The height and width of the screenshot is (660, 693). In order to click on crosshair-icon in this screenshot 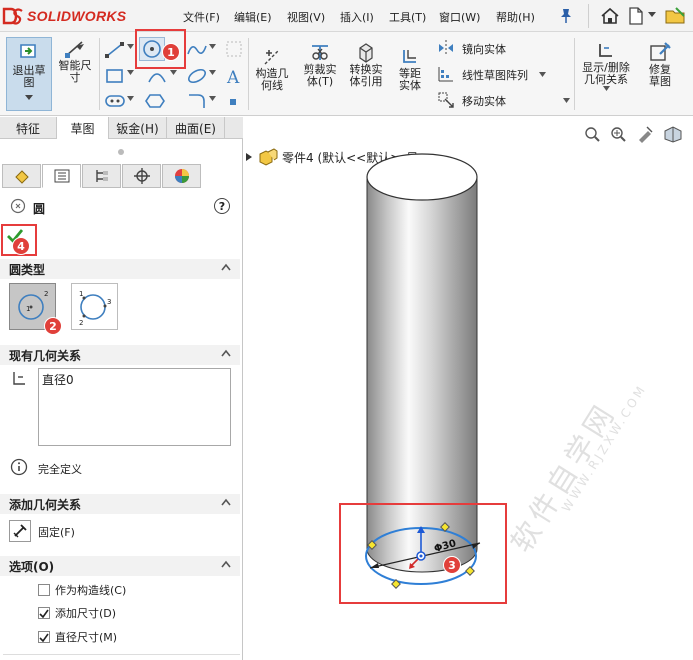, I will do `click(141, 176)`.